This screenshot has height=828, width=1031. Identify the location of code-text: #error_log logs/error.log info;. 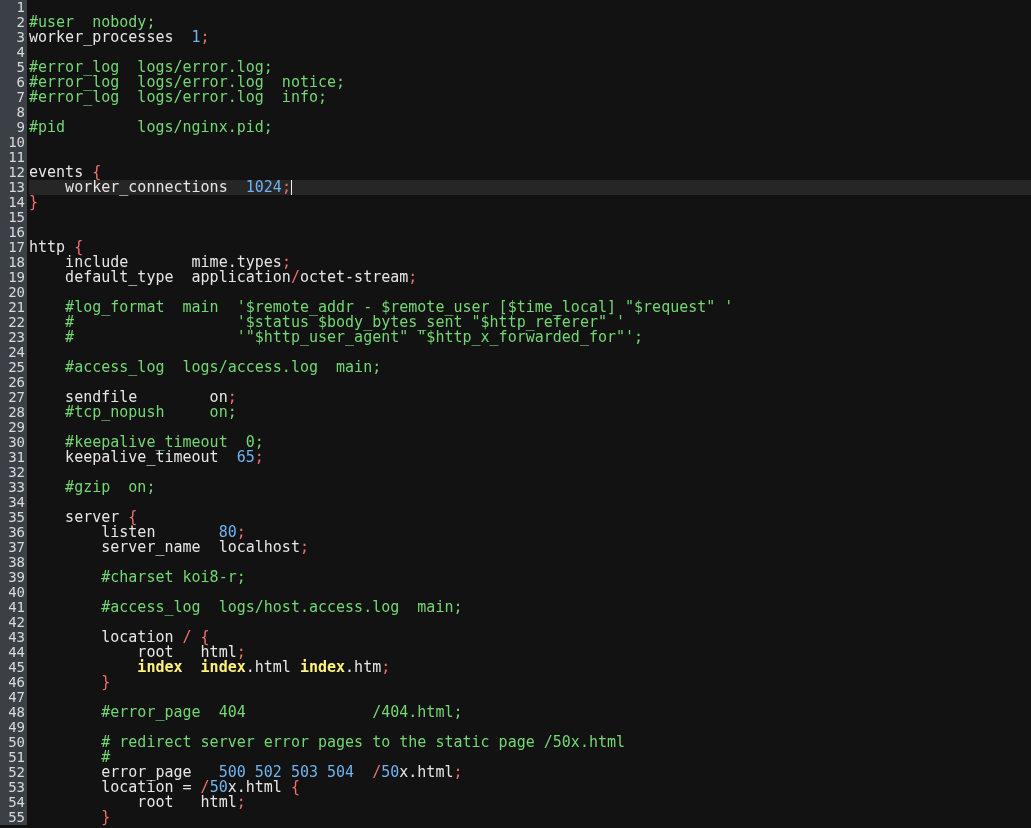
(178, 97).